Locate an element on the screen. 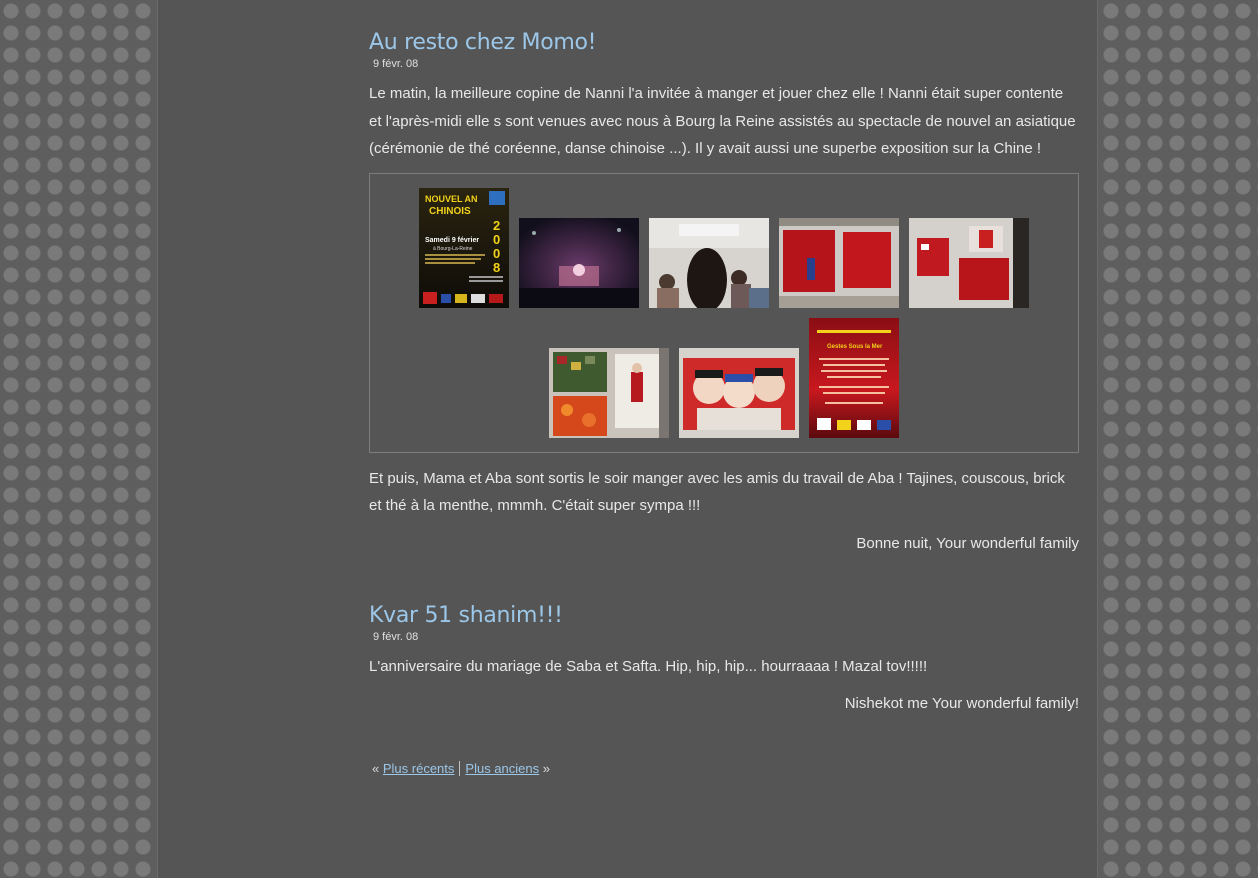 Image resolution: width=1258 pixels, height=878 pixels. gallery-thumb-flyer: Gestes Sous la Mer is located at coordinates (854, 377).